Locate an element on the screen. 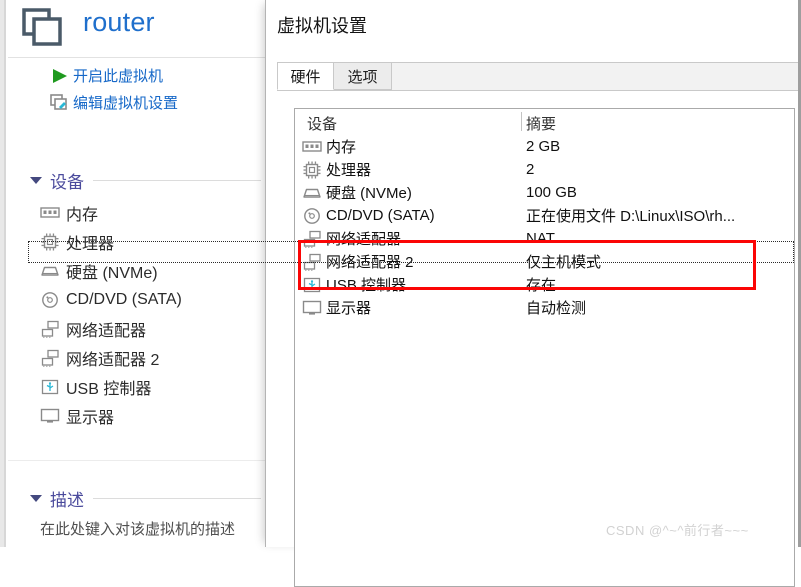 This screenshot has height=587, width=801. sidebar-device-processor: 处理器 is located at coordinates (136, 241).